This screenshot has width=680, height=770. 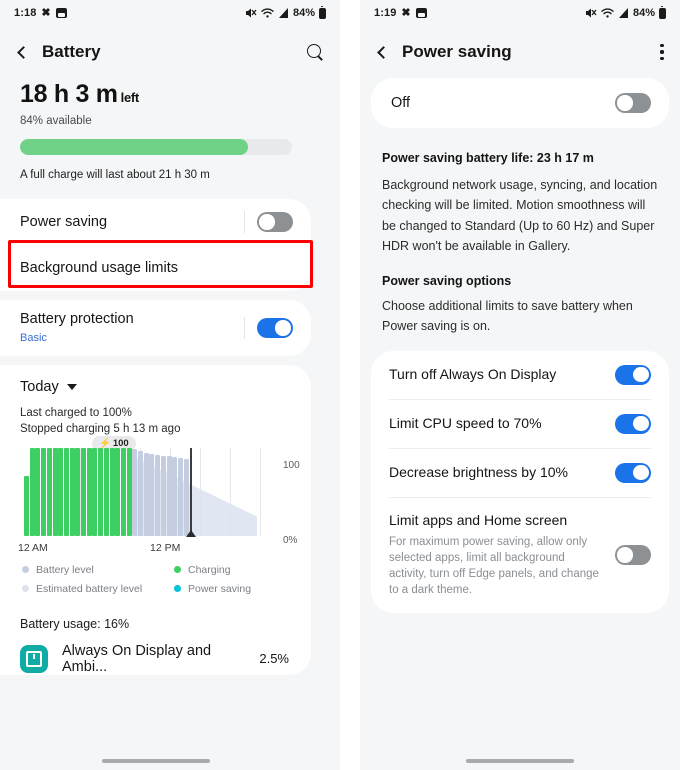 What do you see at coordinates (100, 429) in the screenshot?
I see `stopped-charging-text: Stopped charging 5 h 13 m ago` at bounding box center [100, 429].